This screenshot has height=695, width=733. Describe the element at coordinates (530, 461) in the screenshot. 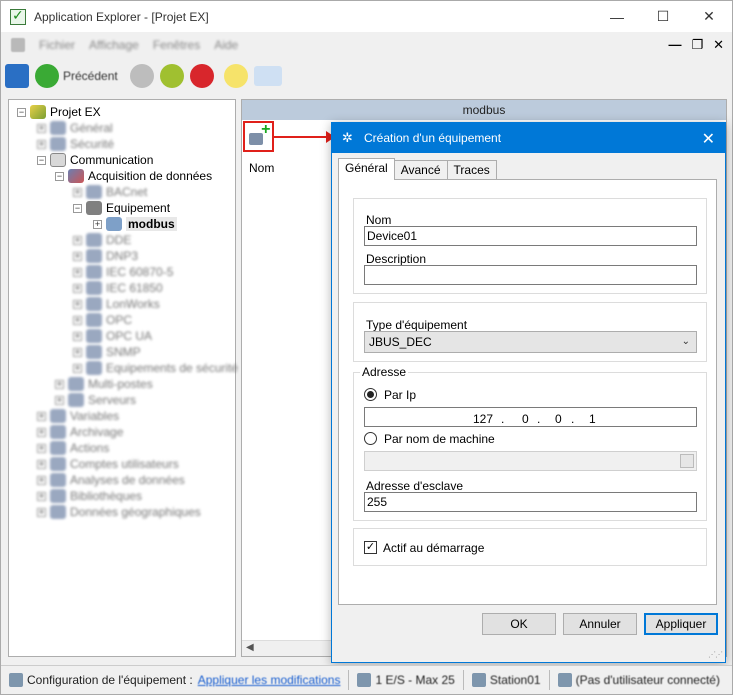

I see `machine-name-input` at that location.